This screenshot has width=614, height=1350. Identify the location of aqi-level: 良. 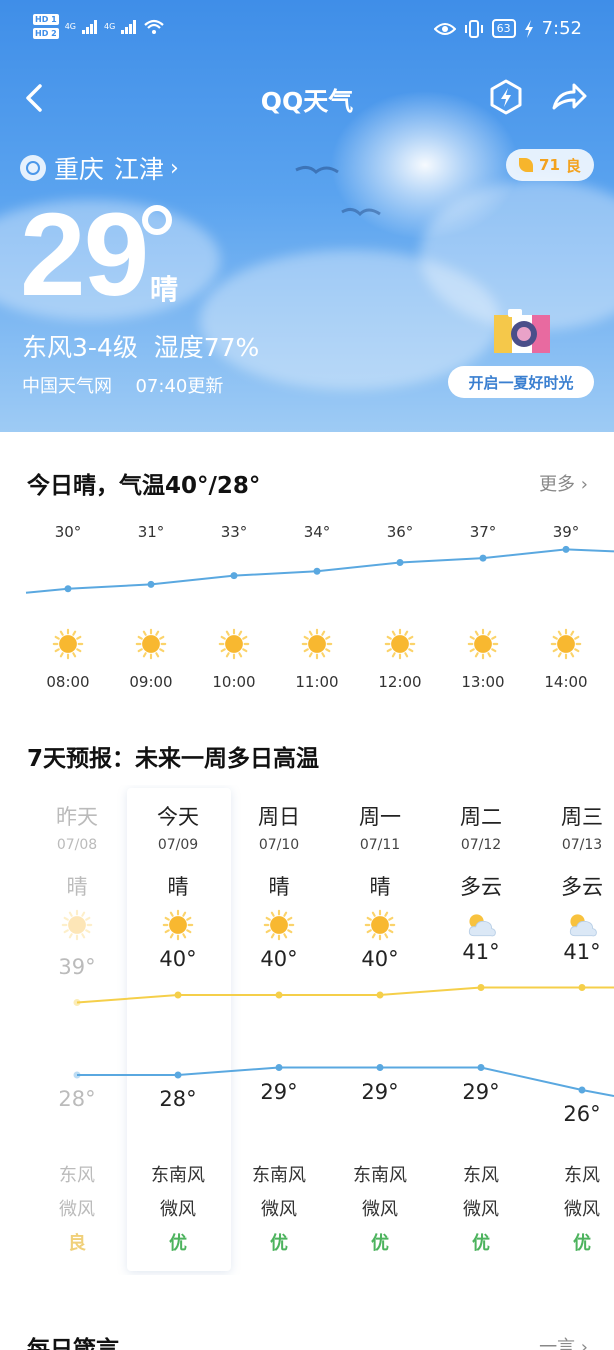
(573, 165).